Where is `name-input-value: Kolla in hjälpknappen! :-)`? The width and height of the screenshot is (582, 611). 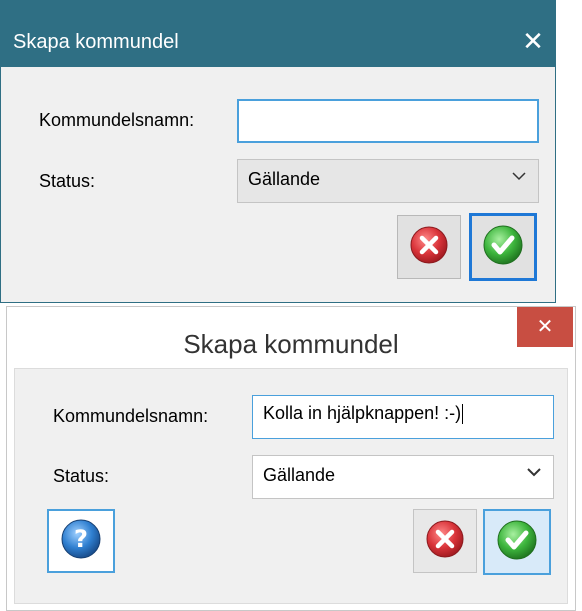
name-input-value: Kolla in hjälpknappen! :-) is located at coordinates (362, 413).